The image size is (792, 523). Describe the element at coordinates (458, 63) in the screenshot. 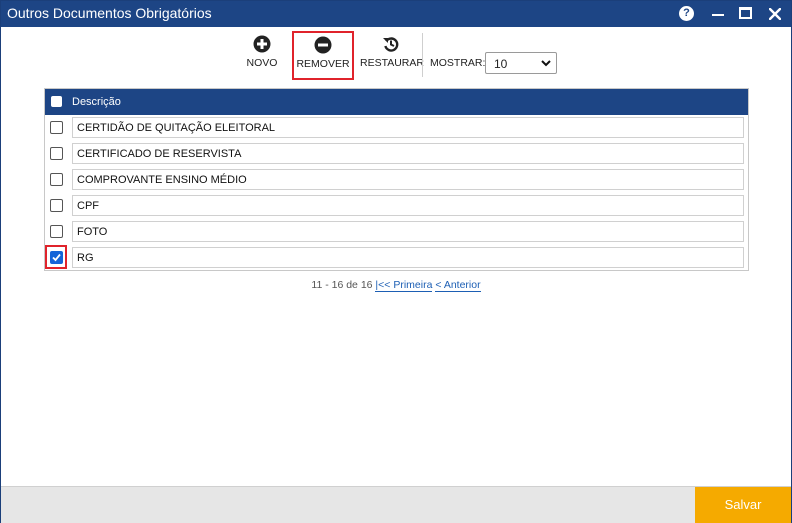

I see `mostrar-label: MOSTRAR:` at that location.